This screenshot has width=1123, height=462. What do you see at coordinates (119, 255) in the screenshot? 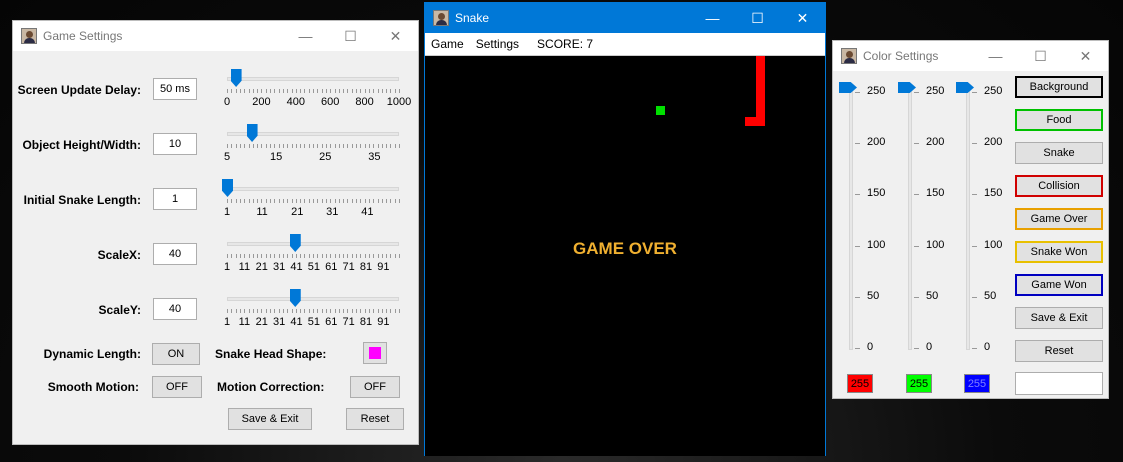
I see `setting-label: ScaleX:` at bounding box center [119, 255].